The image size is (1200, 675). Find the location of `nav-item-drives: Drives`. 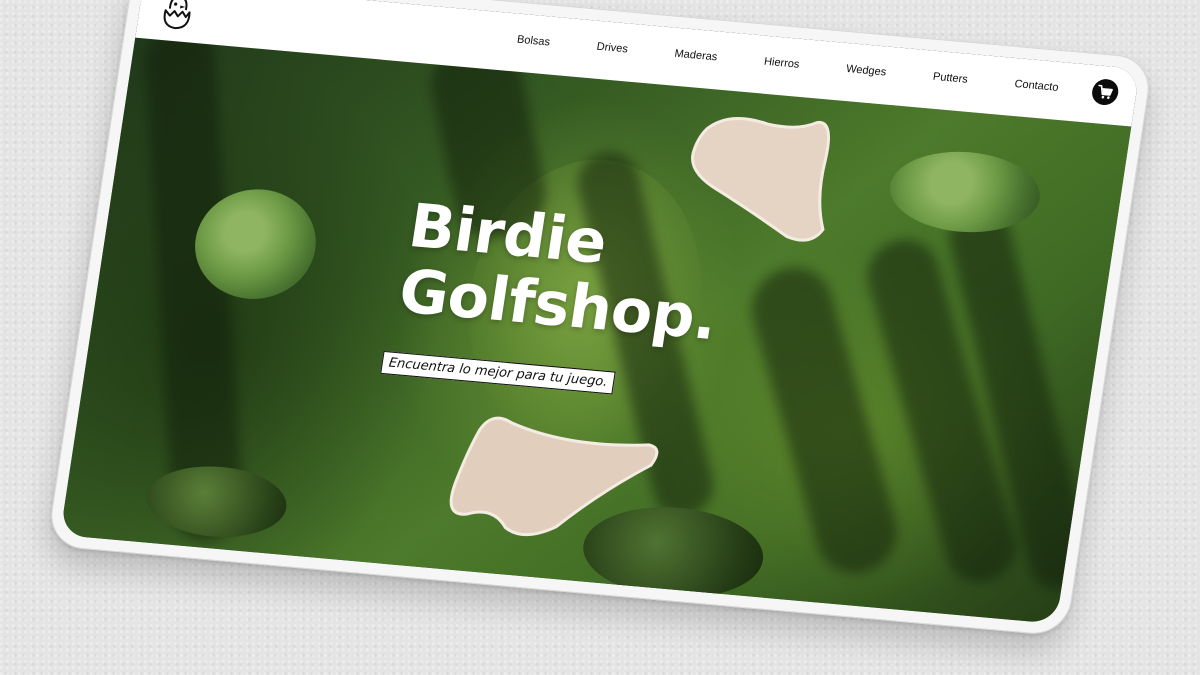

nav-item-drives: Drives is located at coordinates (612, 48).